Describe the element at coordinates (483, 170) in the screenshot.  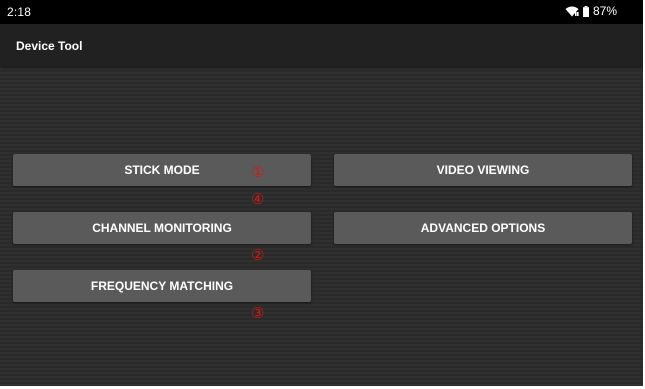
I see `video-viewing-button: VIDEO VIEWING` at that location.